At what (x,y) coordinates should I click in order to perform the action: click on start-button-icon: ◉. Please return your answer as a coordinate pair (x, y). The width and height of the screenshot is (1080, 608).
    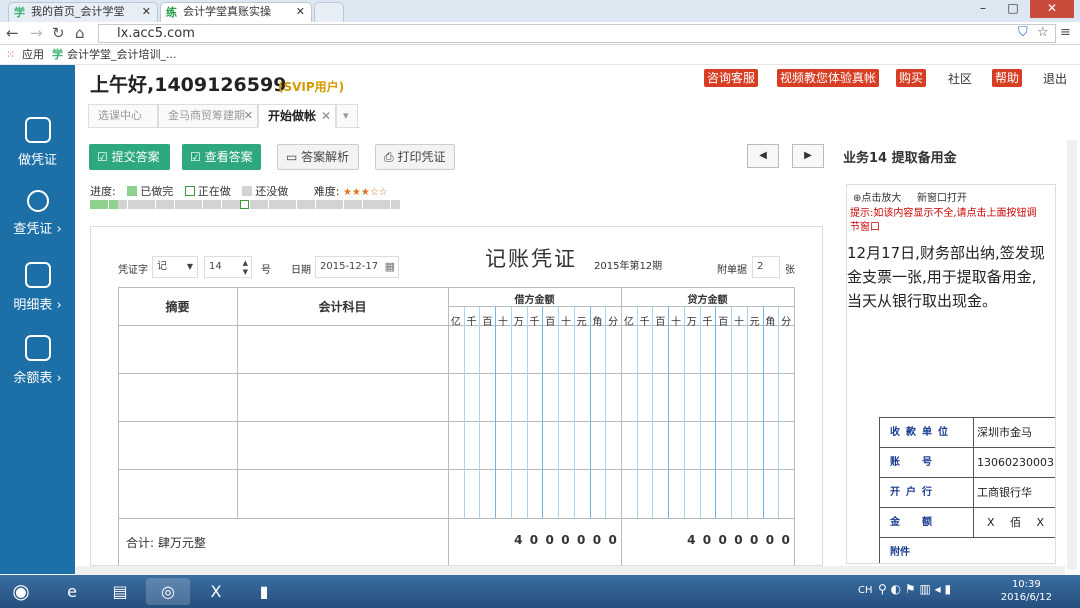
    Looking at the image, I should click on (21, 591).